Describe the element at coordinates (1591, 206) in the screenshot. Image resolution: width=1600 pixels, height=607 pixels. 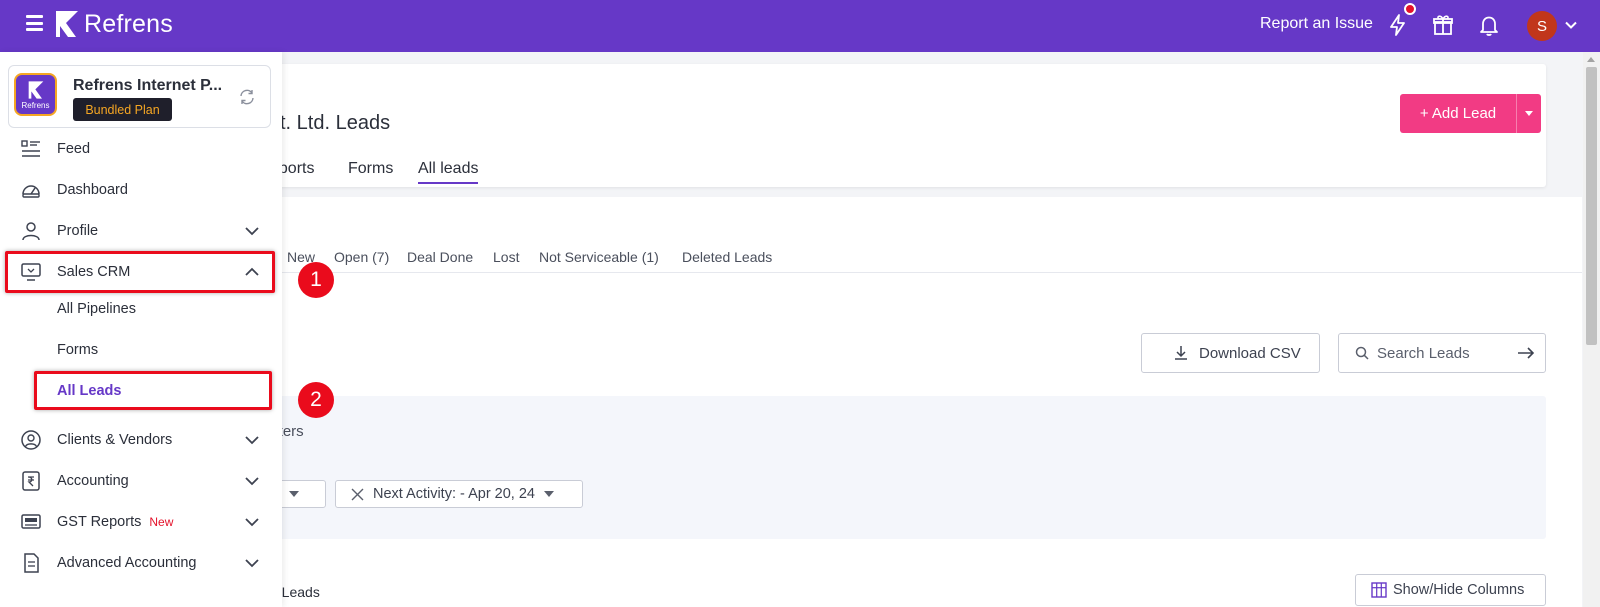
I see `scrollbar-thumb` at that location.